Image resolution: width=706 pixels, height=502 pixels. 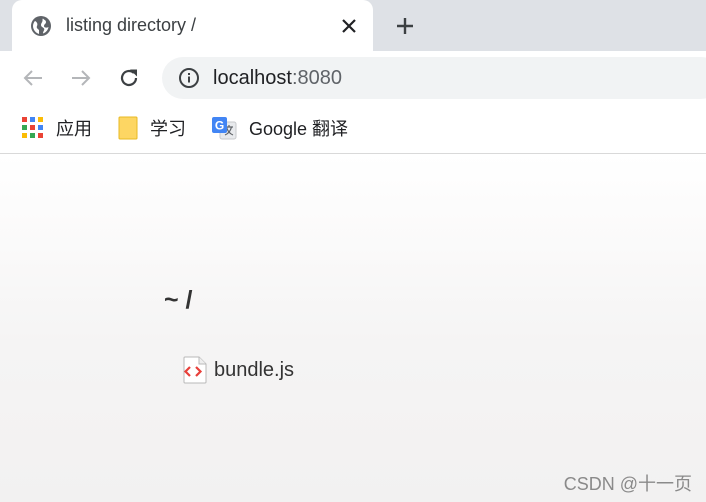 I want to click on watermark: CSDN @十一页, so click(x=627, y=484).